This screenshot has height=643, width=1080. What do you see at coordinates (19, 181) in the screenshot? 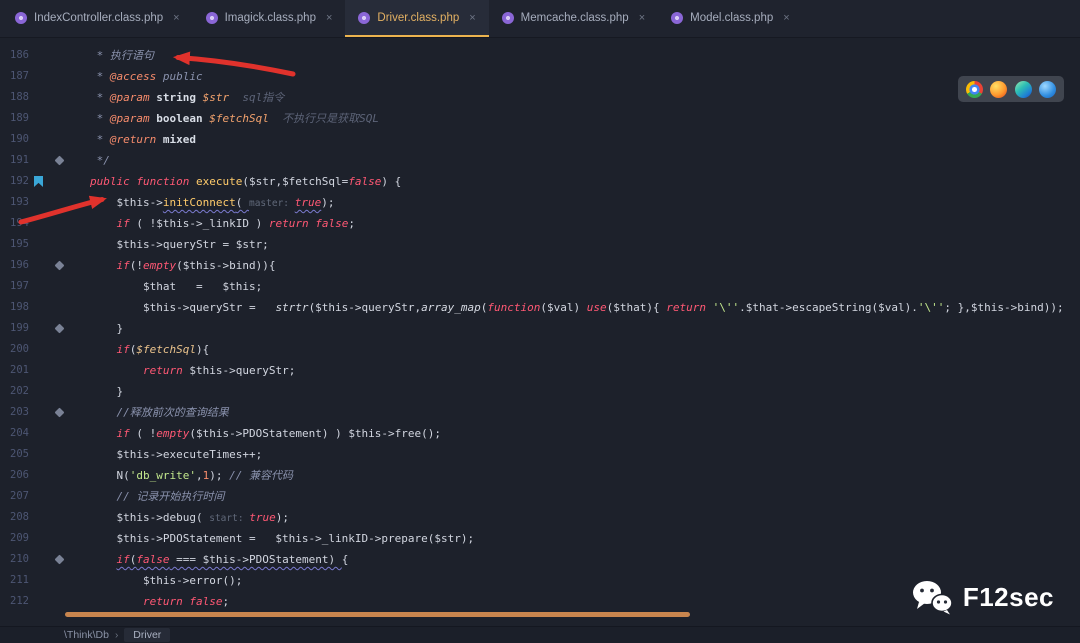
I see `line-number: 192` at bounding box center [19, 181].